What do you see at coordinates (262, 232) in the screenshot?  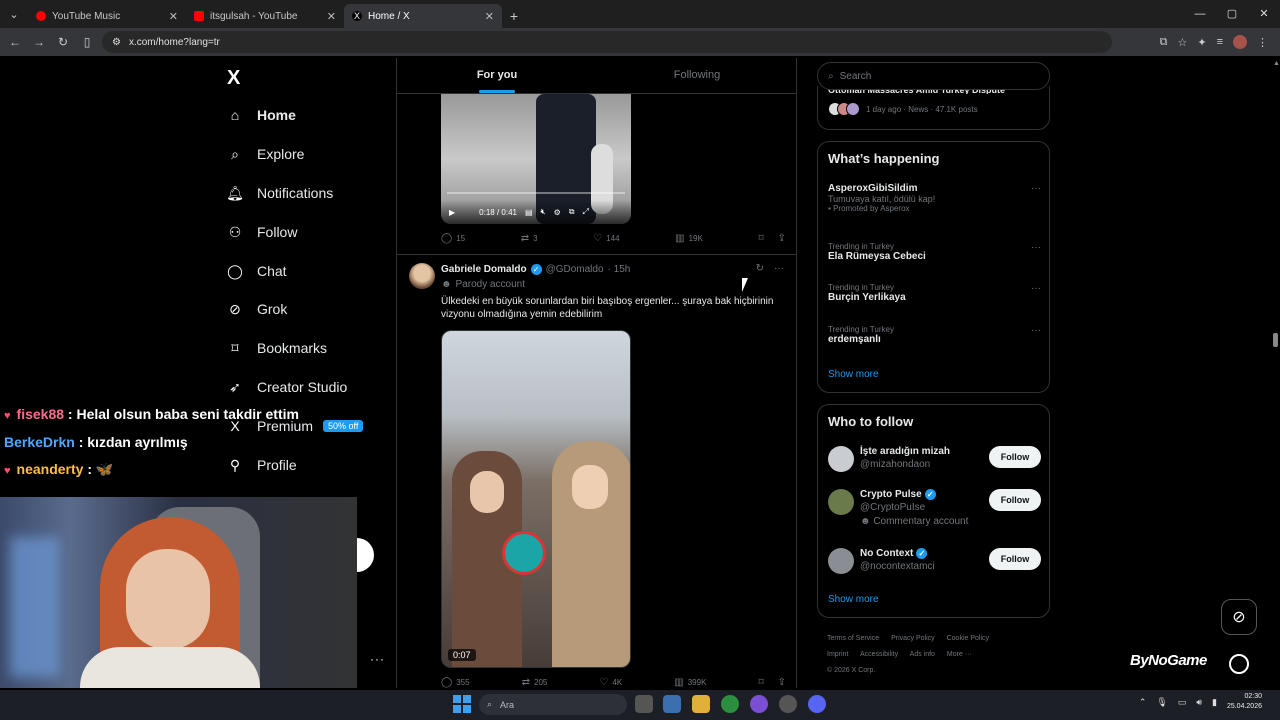 I see `nav-follow: ⚇ Follow` at bounding box center [262, 232].